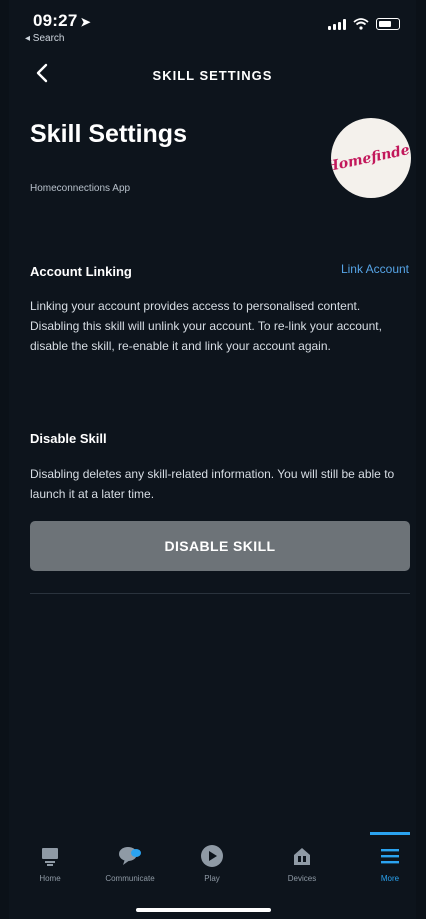  I want to click on devices-icon, so click(302, 856).